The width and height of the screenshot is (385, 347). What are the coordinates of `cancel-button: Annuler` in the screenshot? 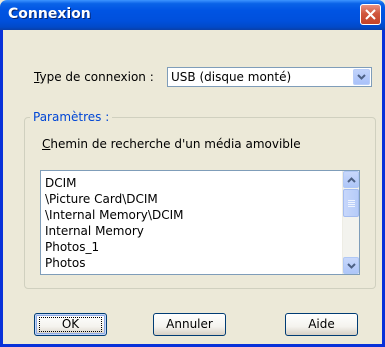 It's located at (189, 324).